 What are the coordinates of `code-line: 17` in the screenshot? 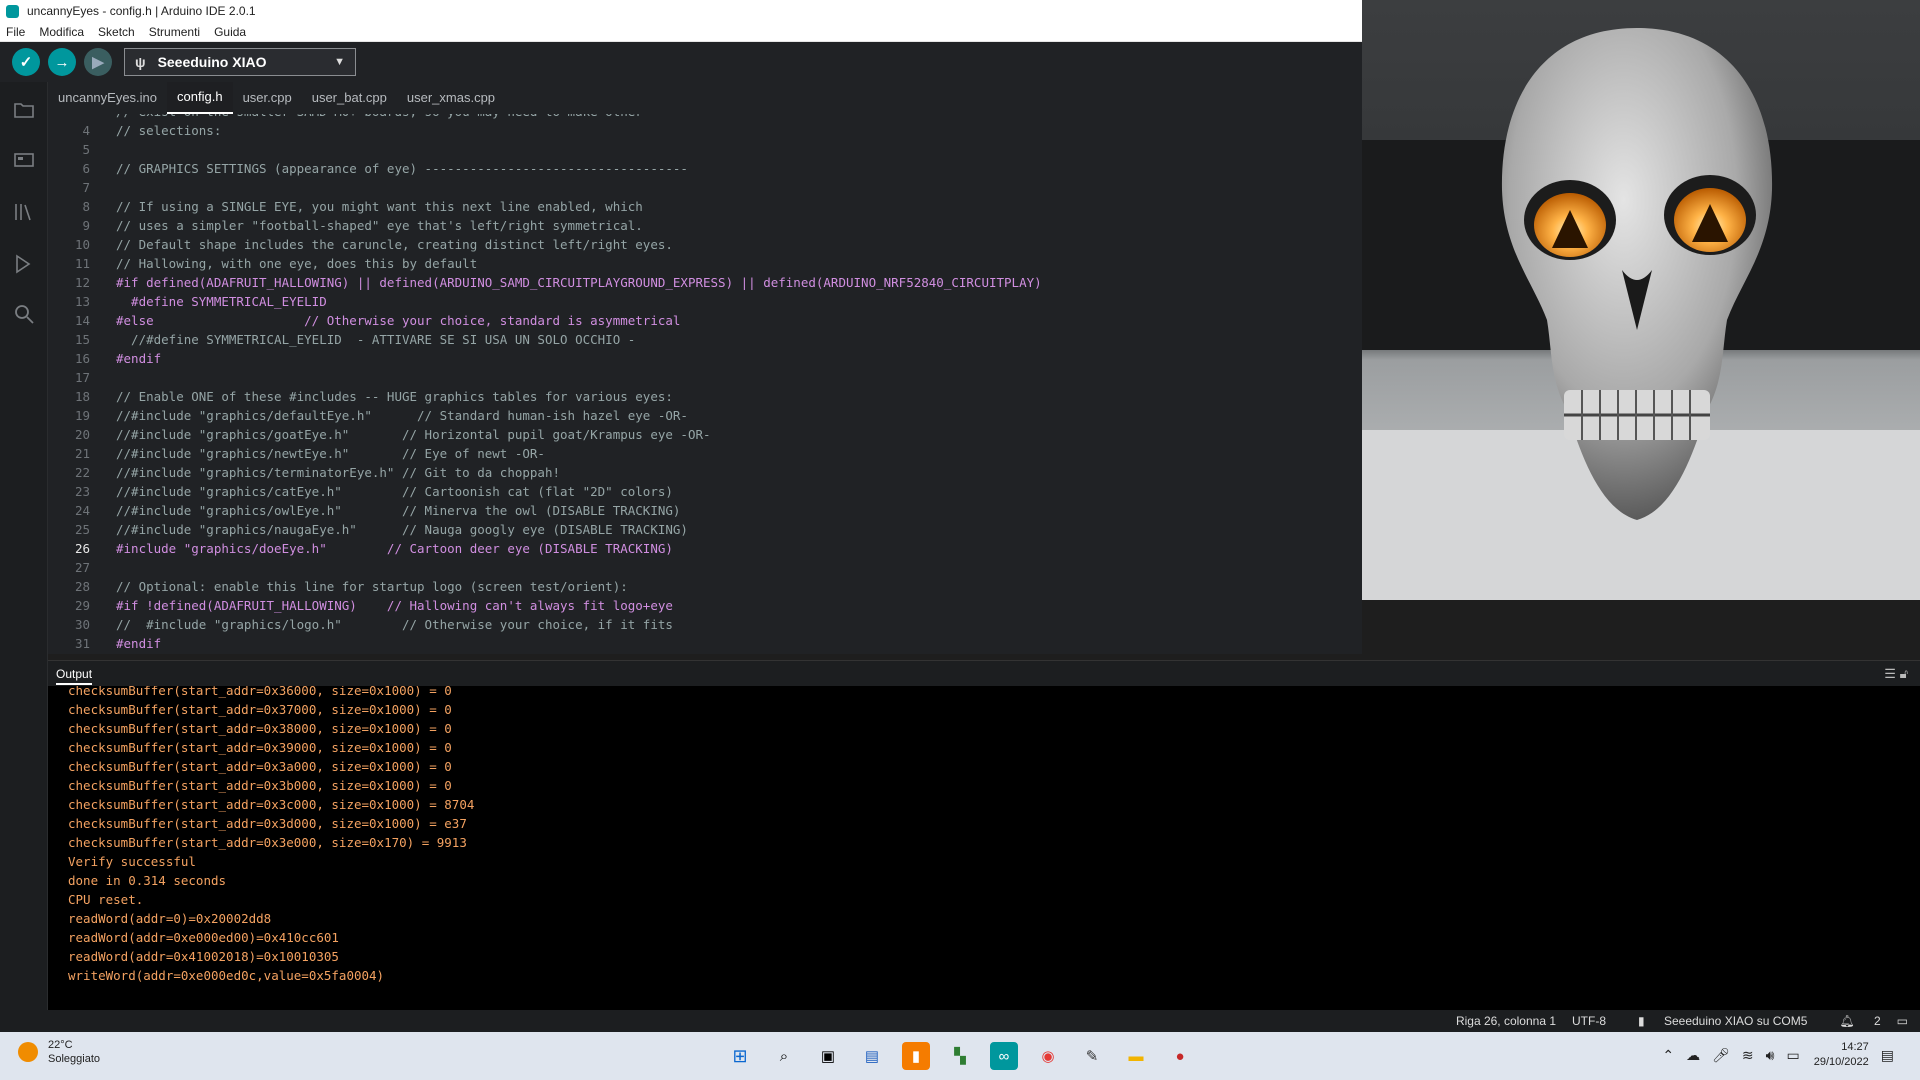 It's located at (705, 377).